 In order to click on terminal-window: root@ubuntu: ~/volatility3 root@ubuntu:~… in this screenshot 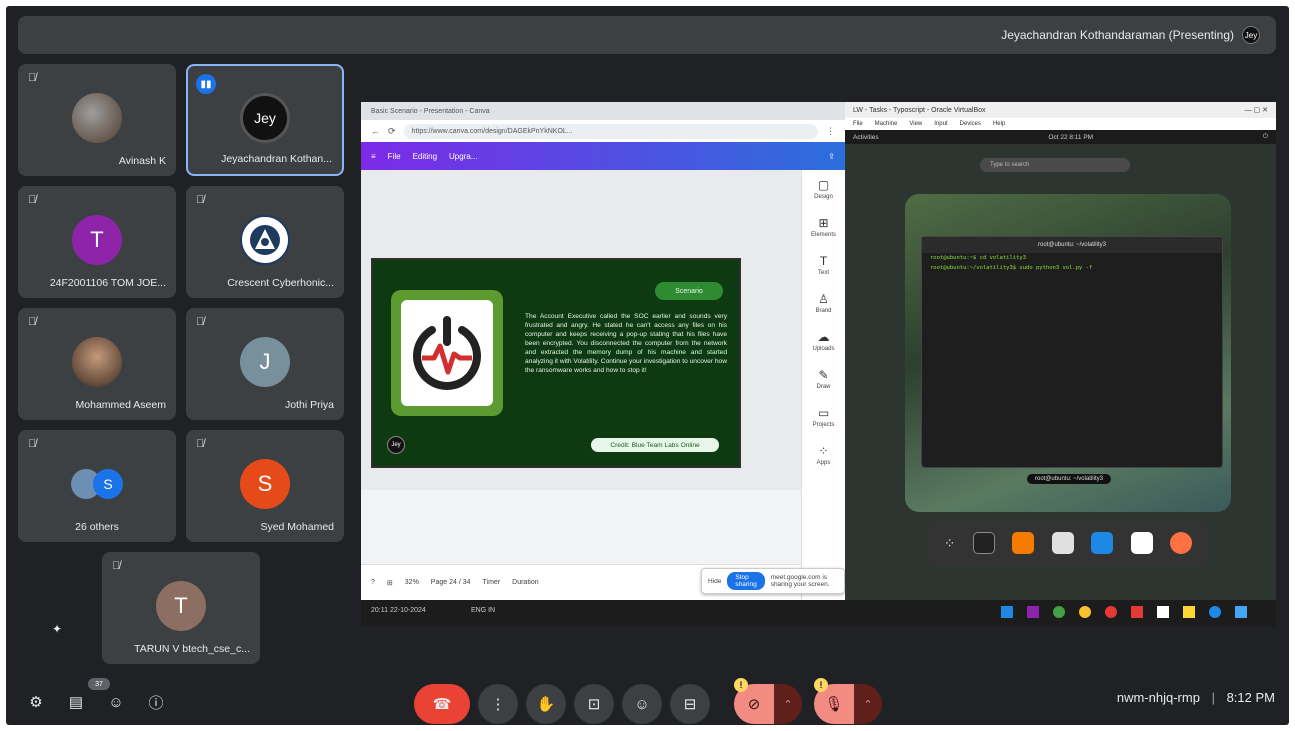, I will do `click(1072, 352)`.